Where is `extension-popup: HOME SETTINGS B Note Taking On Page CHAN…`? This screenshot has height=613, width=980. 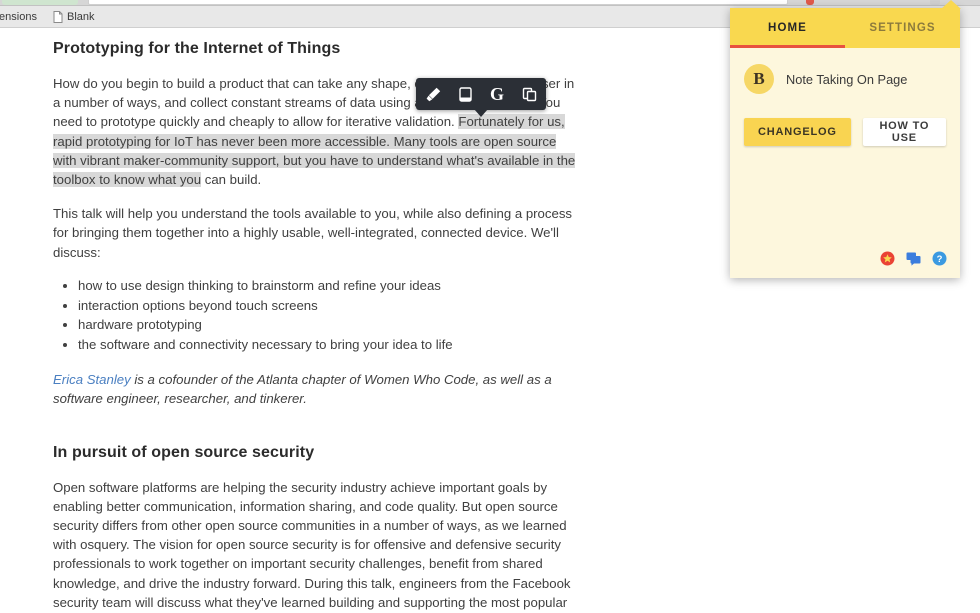
extension-popup: HOME SETTINGS B Note Taking On Page CHAN… is located at coordinates (845, 143).